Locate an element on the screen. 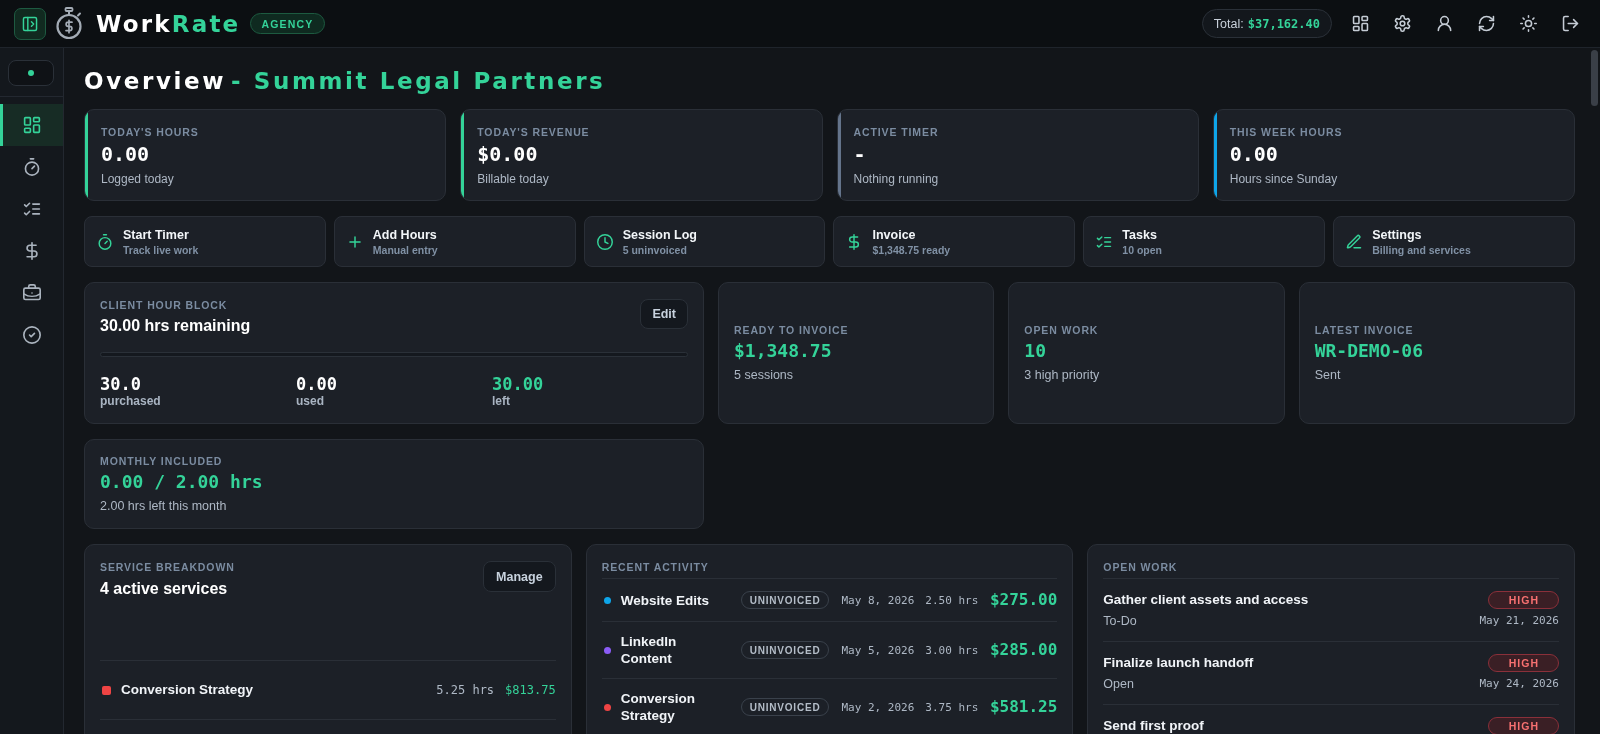  card-label: READY TO INVOICE is located at coordinates (792, 330).